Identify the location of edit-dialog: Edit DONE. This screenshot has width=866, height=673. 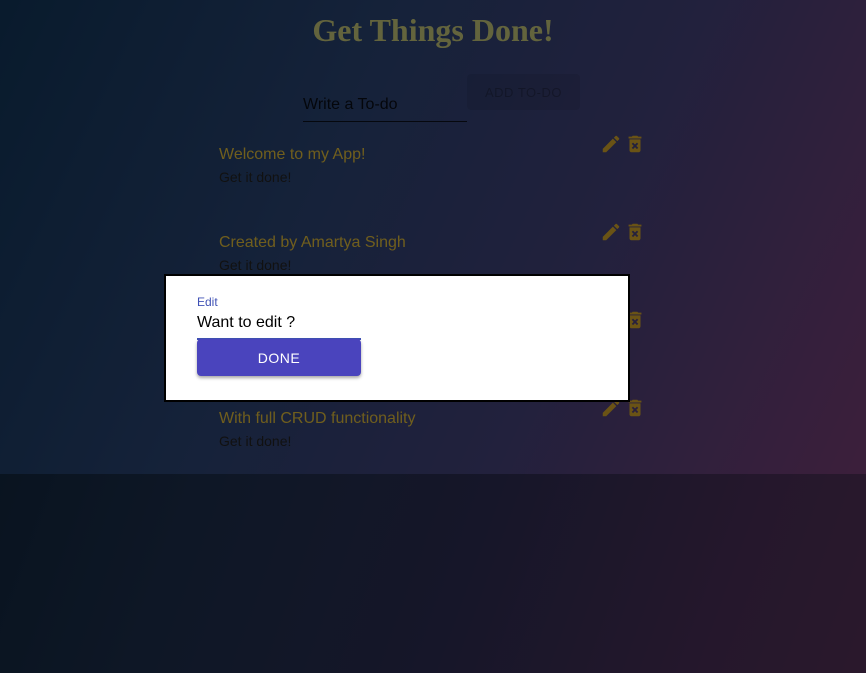
(397, 338).